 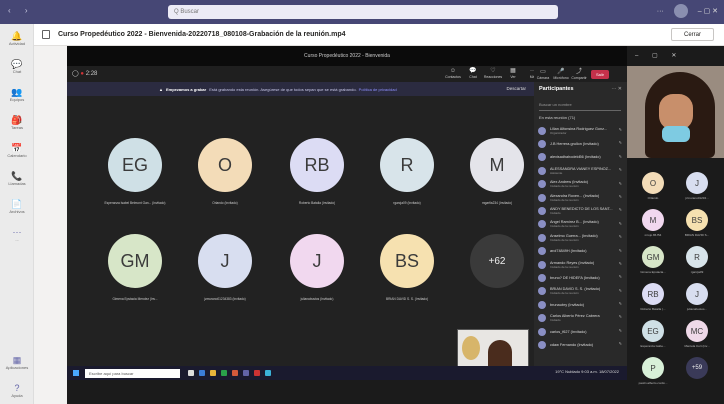 I want to click on participant-avatar: +62, so click(x=497, y=261).